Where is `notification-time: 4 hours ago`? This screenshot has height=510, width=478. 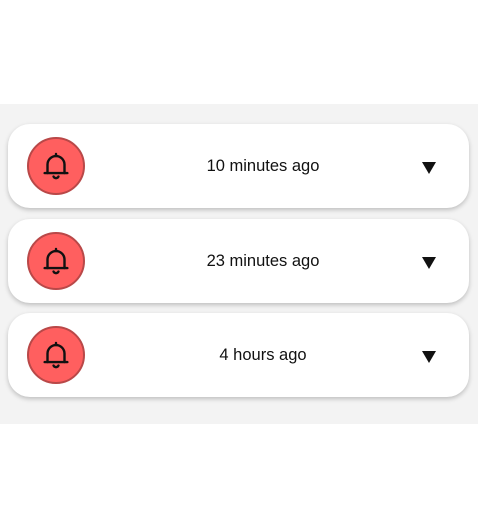 notification-time: 4 hours ago is located at coordinates (263, 354).